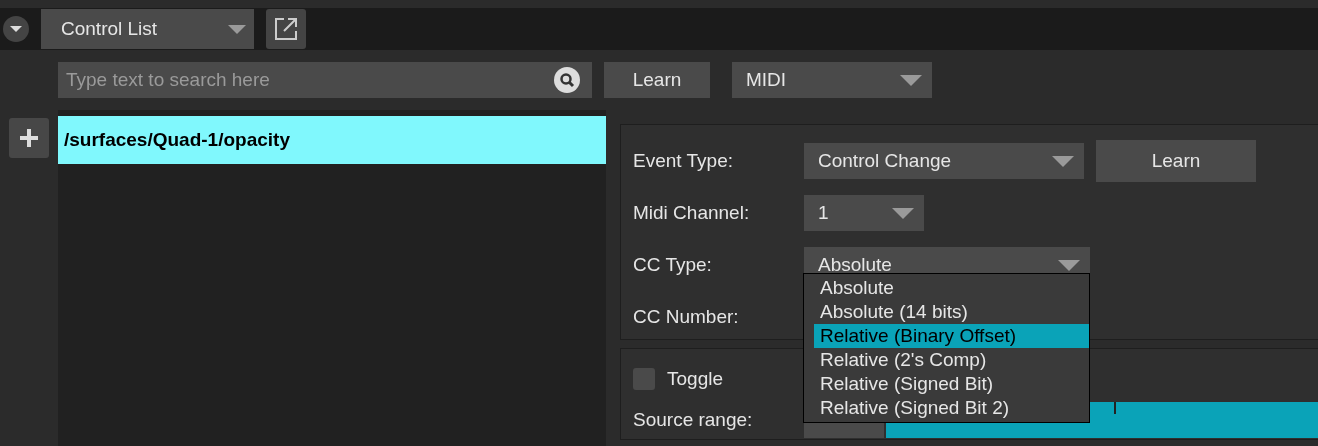 The image size is (1318, 446). What do you see at coordinates (686, 317) in the screenshot?
I see `field-label: CC Number:` at bounding box center [686, 317].